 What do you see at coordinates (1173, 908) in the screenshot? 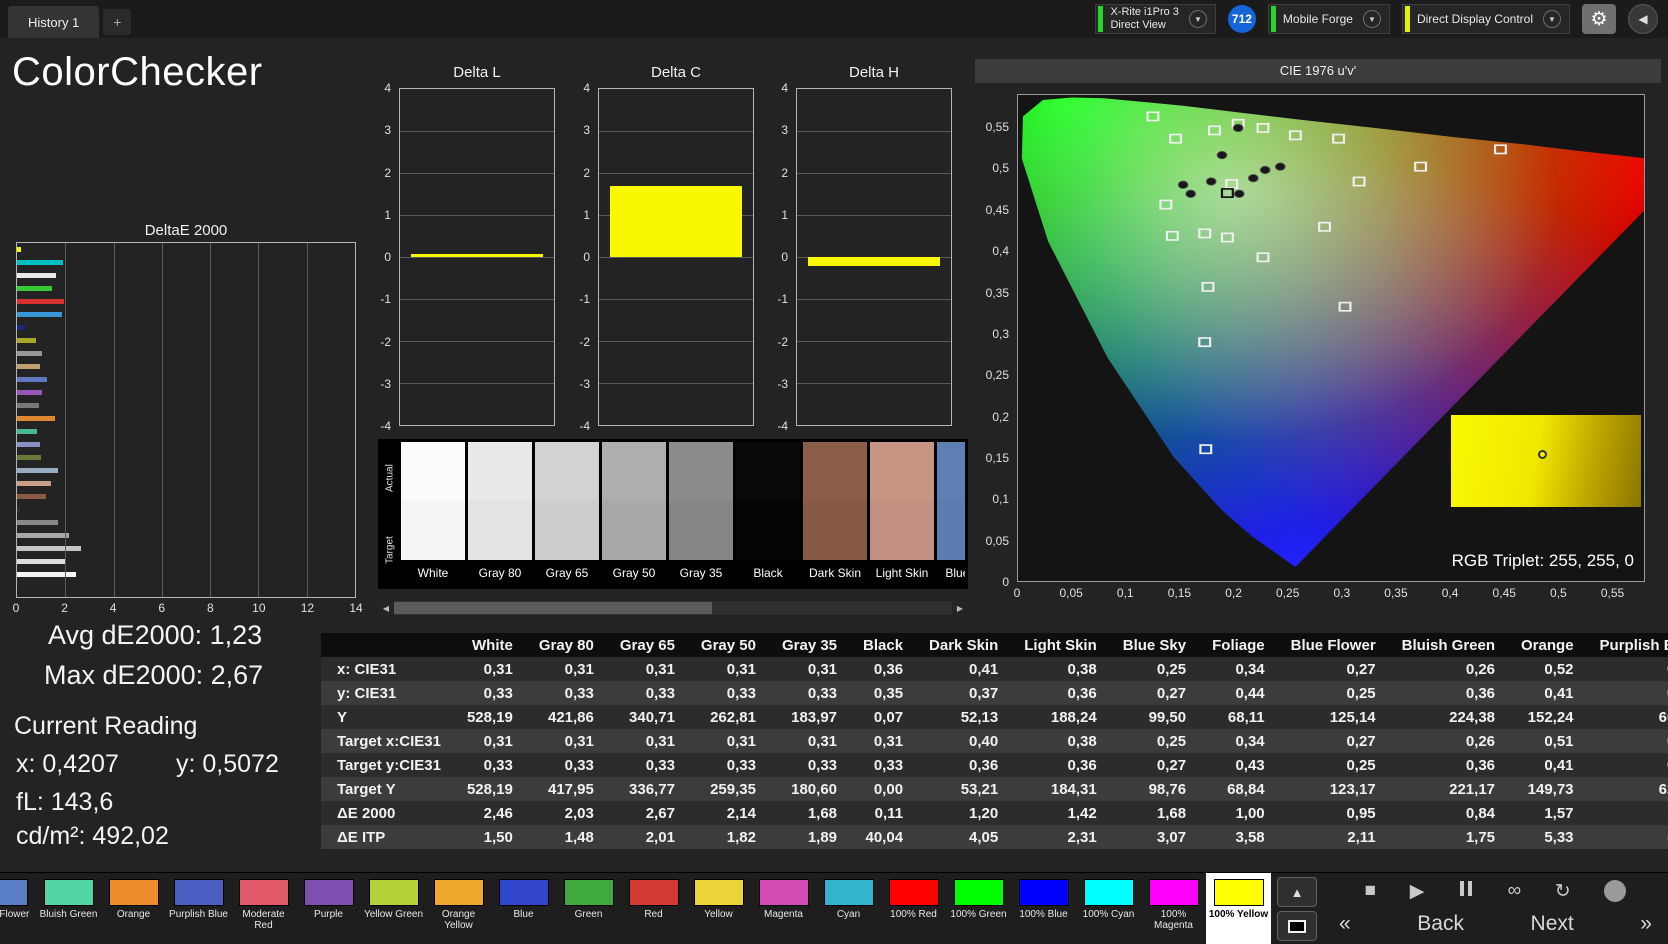
I see `patch-button-100-magenta: 100% Magenta` at bounding box center [1173, 908].